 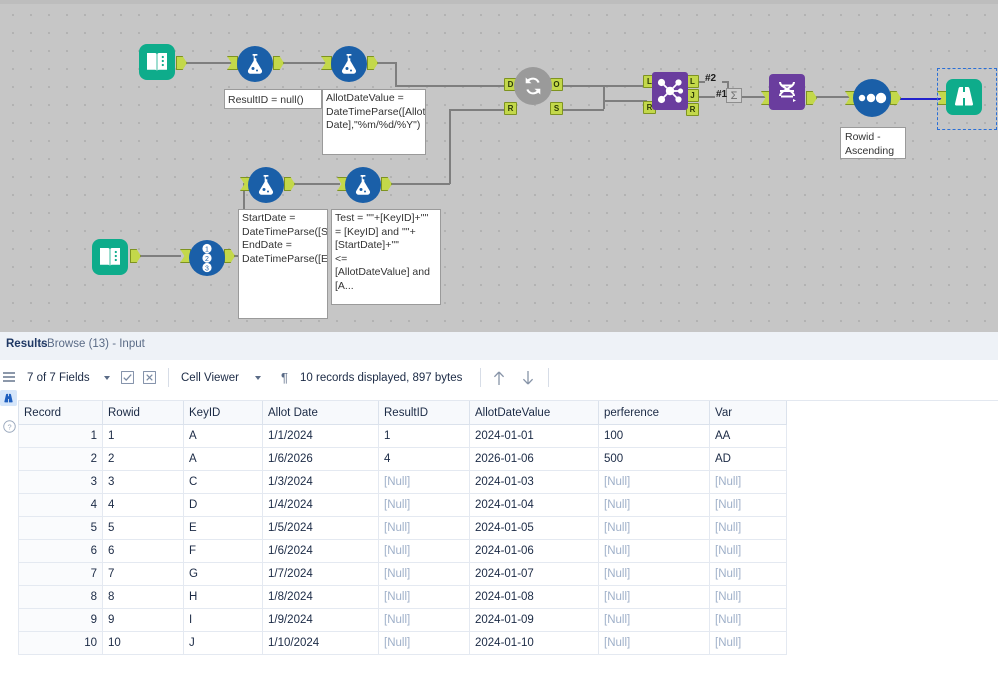 What do you see at coordinates (143, 574) in the screenshot?
I see `cell-rowid: 7` at bounding box center [143, 574].